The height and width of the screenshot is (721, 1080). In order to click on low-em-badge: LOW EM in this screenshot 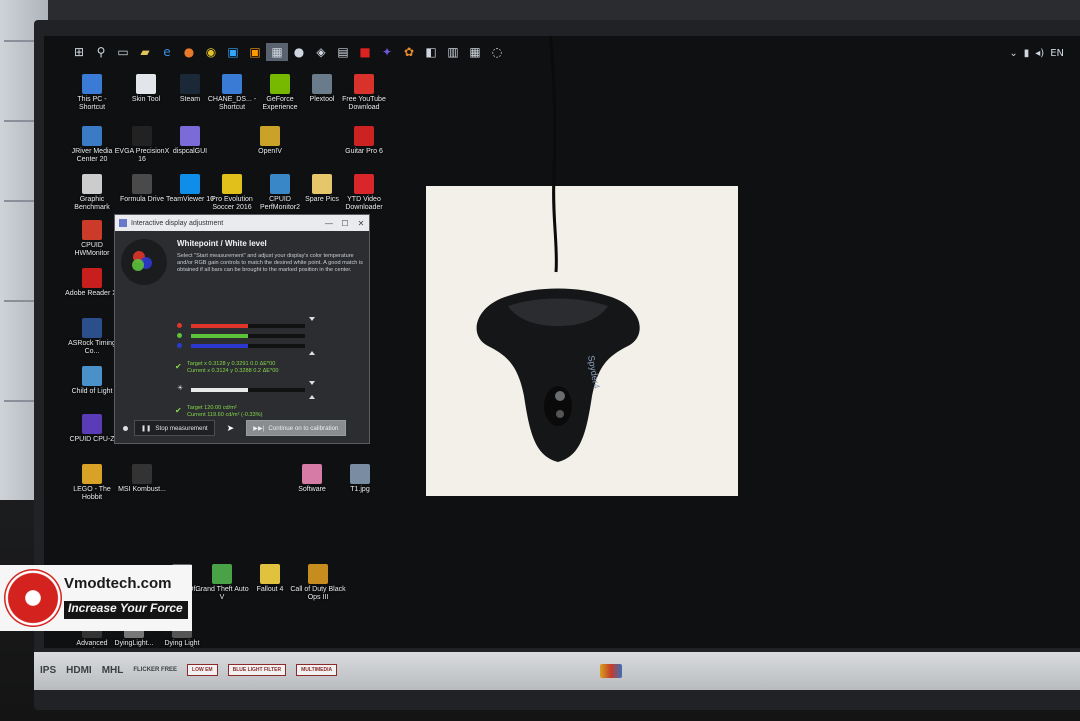, I will do `click(202, 670)`.